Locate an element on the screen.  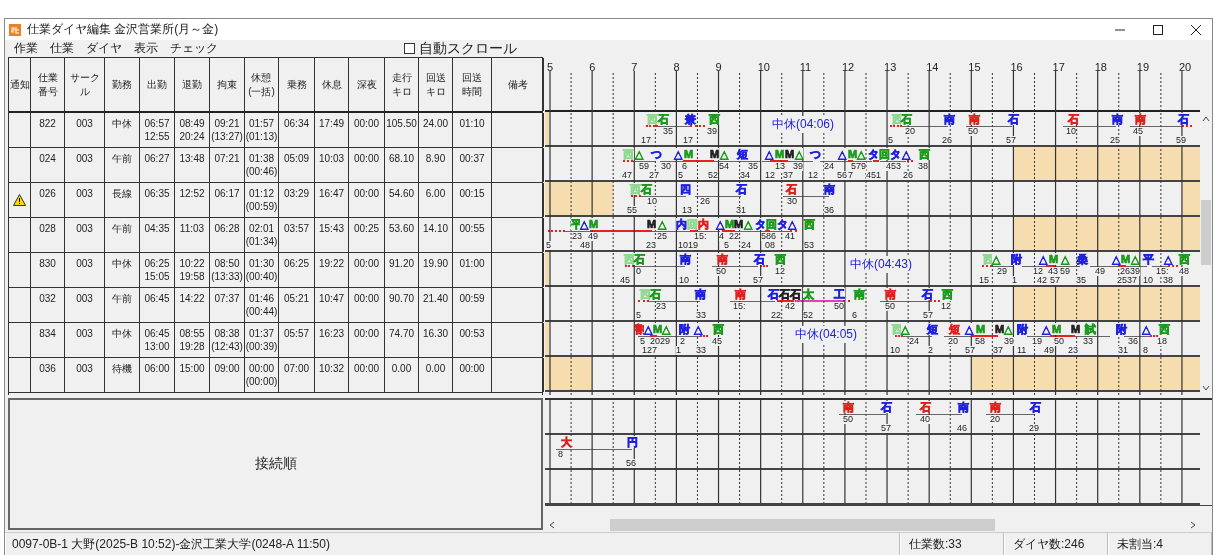
hour-label: 9 is located at coordinates (718, 67).